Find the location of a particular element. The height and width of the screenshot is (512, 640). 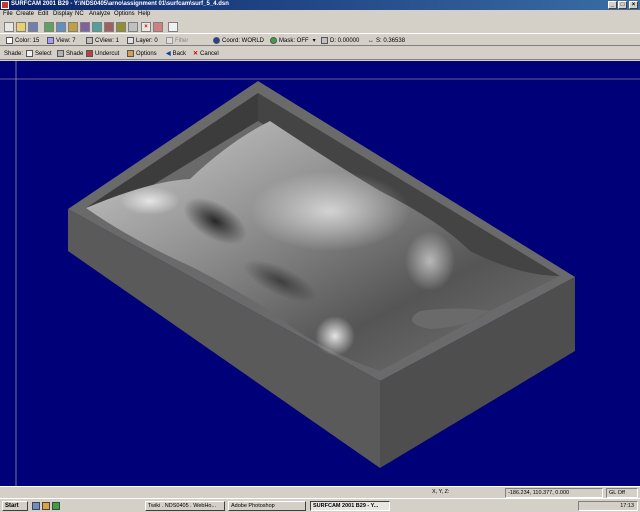

clock: 17:13 is located at coordinates (627, 506).